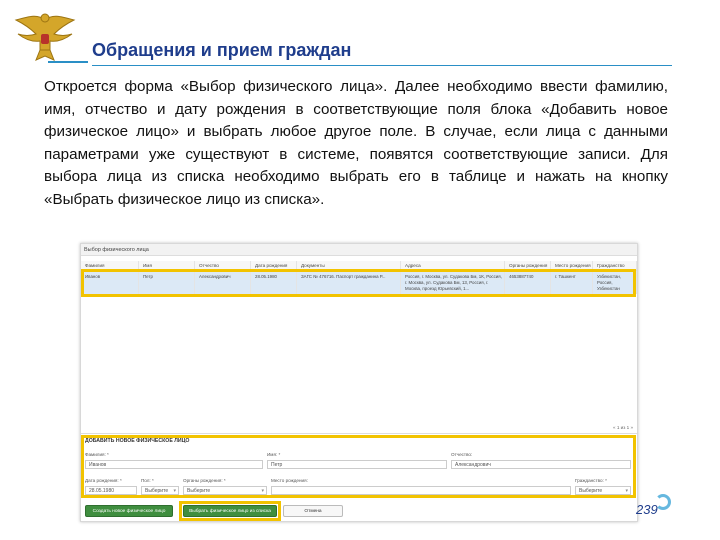 This screenshot has width=720, height=540. Describe the element at coordinates (45, 37) in the screenshot. I see `double-headed-eagle-emblem-icon` at that location.